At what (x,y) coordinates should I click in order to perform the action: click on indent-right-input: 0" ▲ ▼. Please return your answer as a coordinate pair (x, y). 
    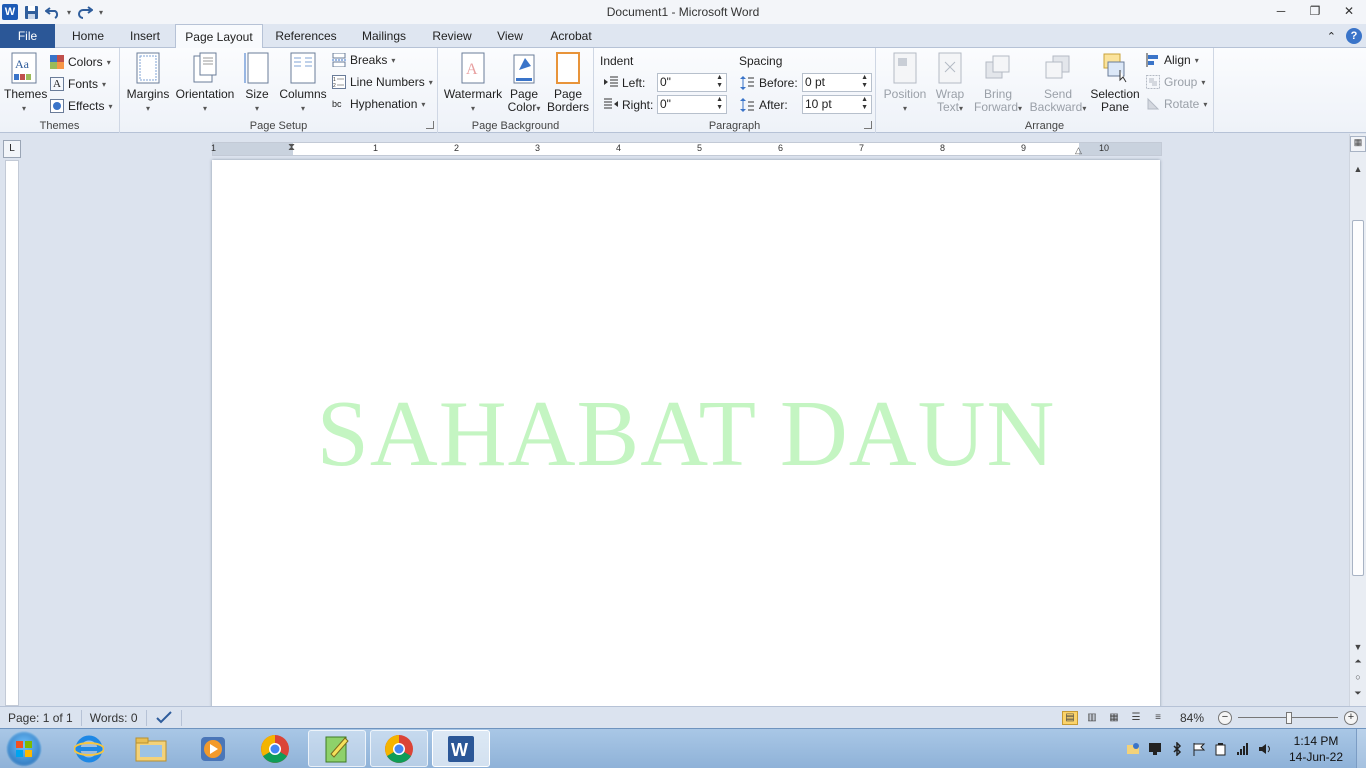
    Looking at the image, I should click on (692, 104).